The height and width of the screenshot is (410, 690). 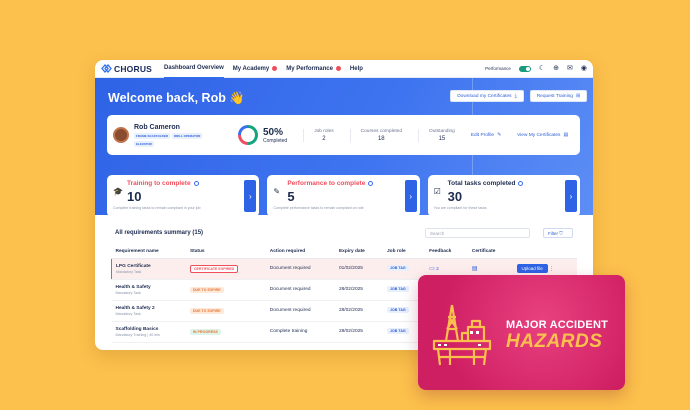 I want to click on add-icon: ⊞, so click(x=577, y=96).